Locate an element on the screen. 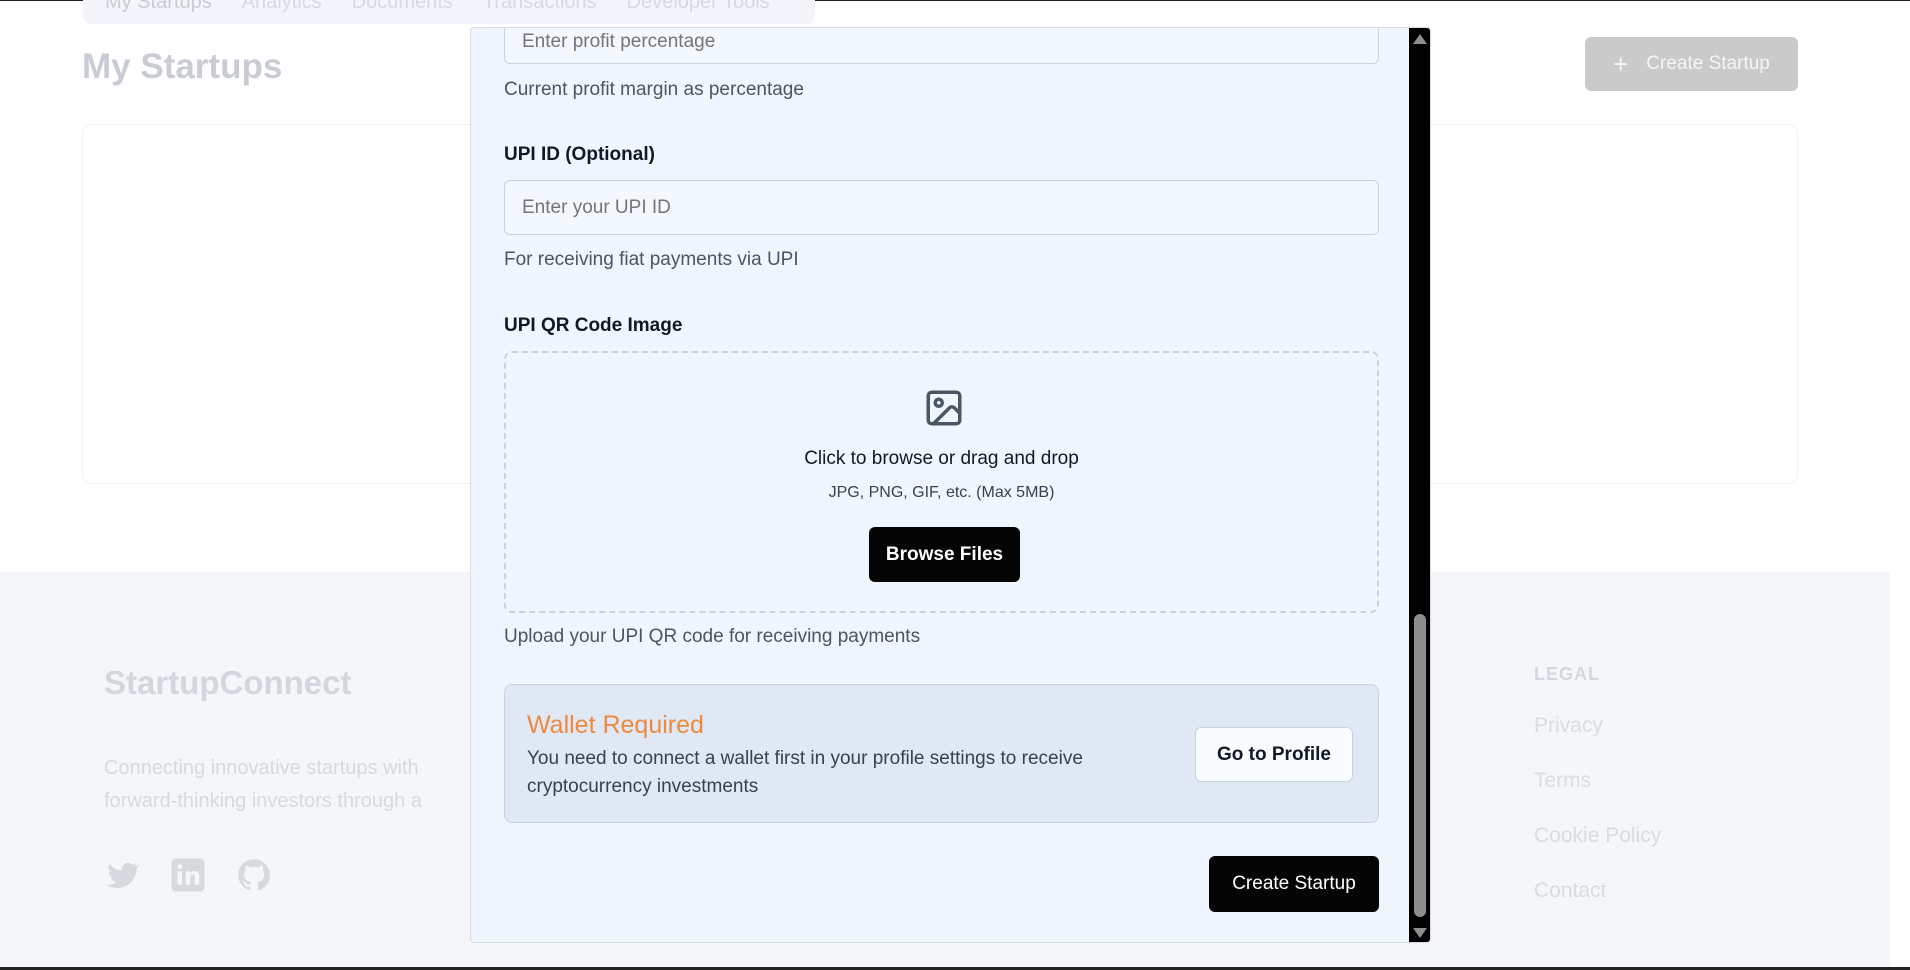 The height and width of the screenshot is (970, 1910). create-startup-header-button: + Create Startup is located at coordinates (1691, 64).